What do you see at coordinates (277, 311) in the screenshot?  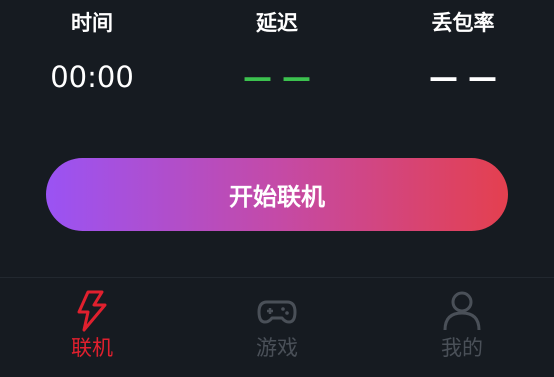 I see `gamepad-icon` at bounding box center [277, 311].